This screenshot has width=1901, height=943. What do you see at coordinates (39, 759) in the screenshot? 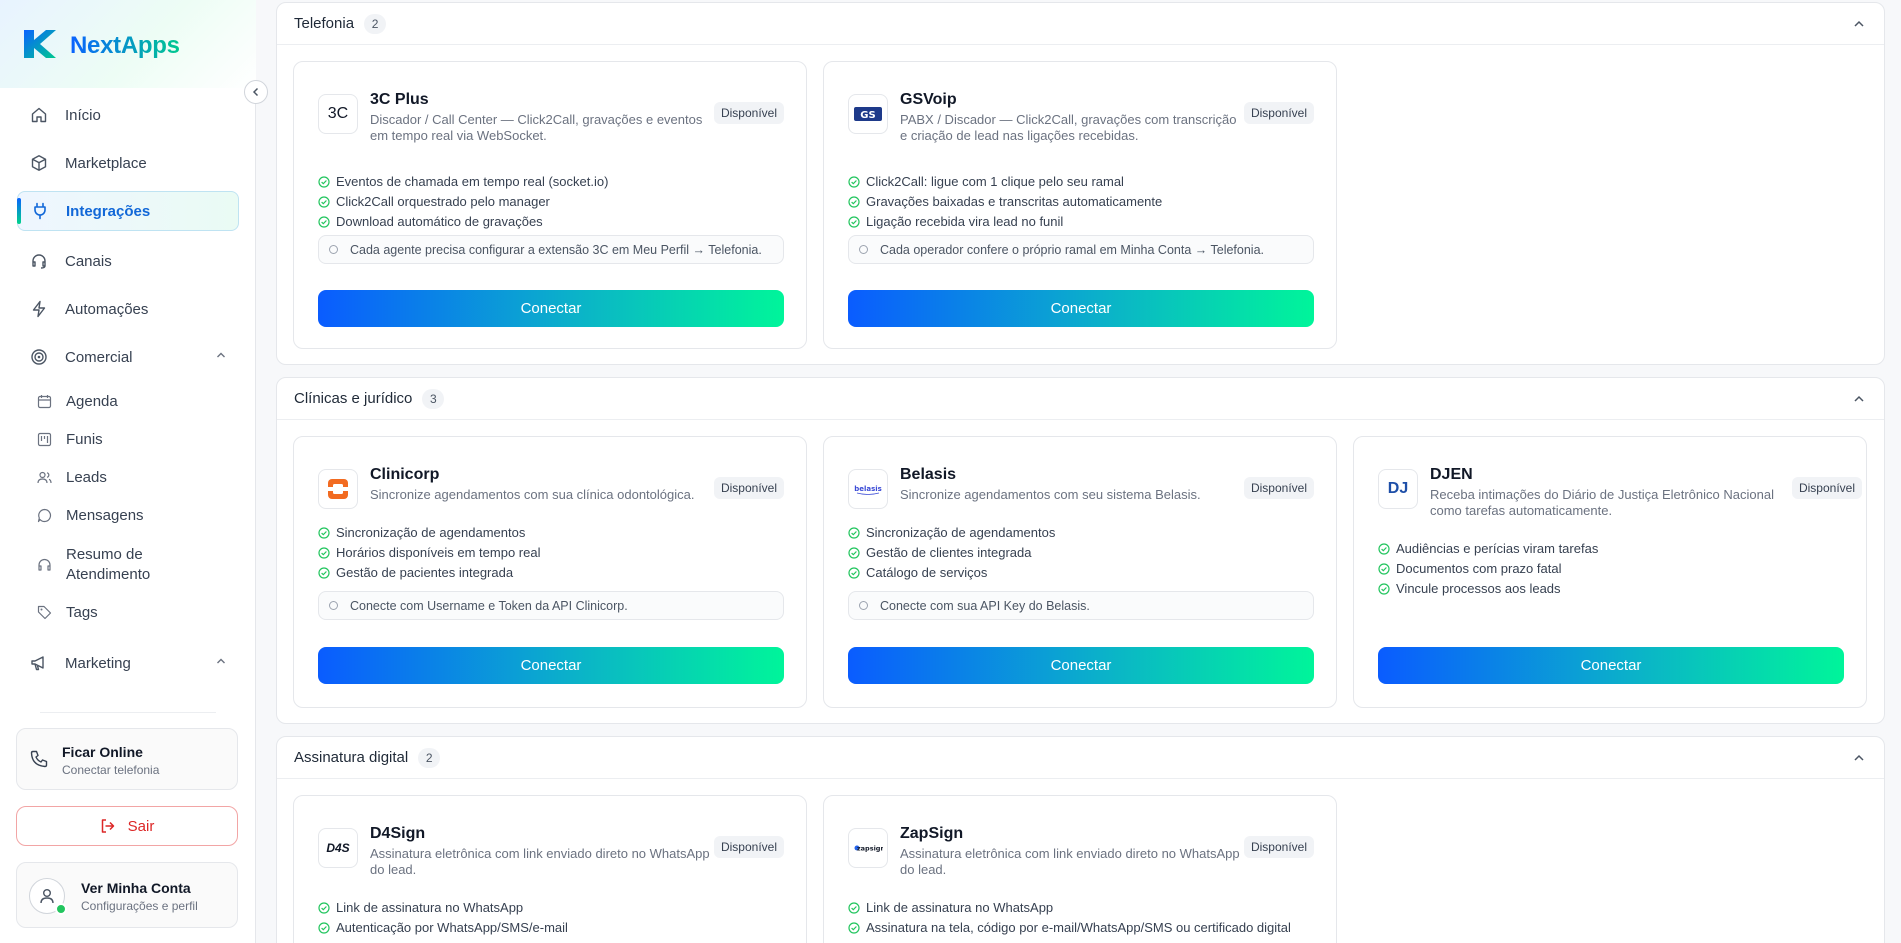
I see `phone-icon` at bounding box center [39, 759].